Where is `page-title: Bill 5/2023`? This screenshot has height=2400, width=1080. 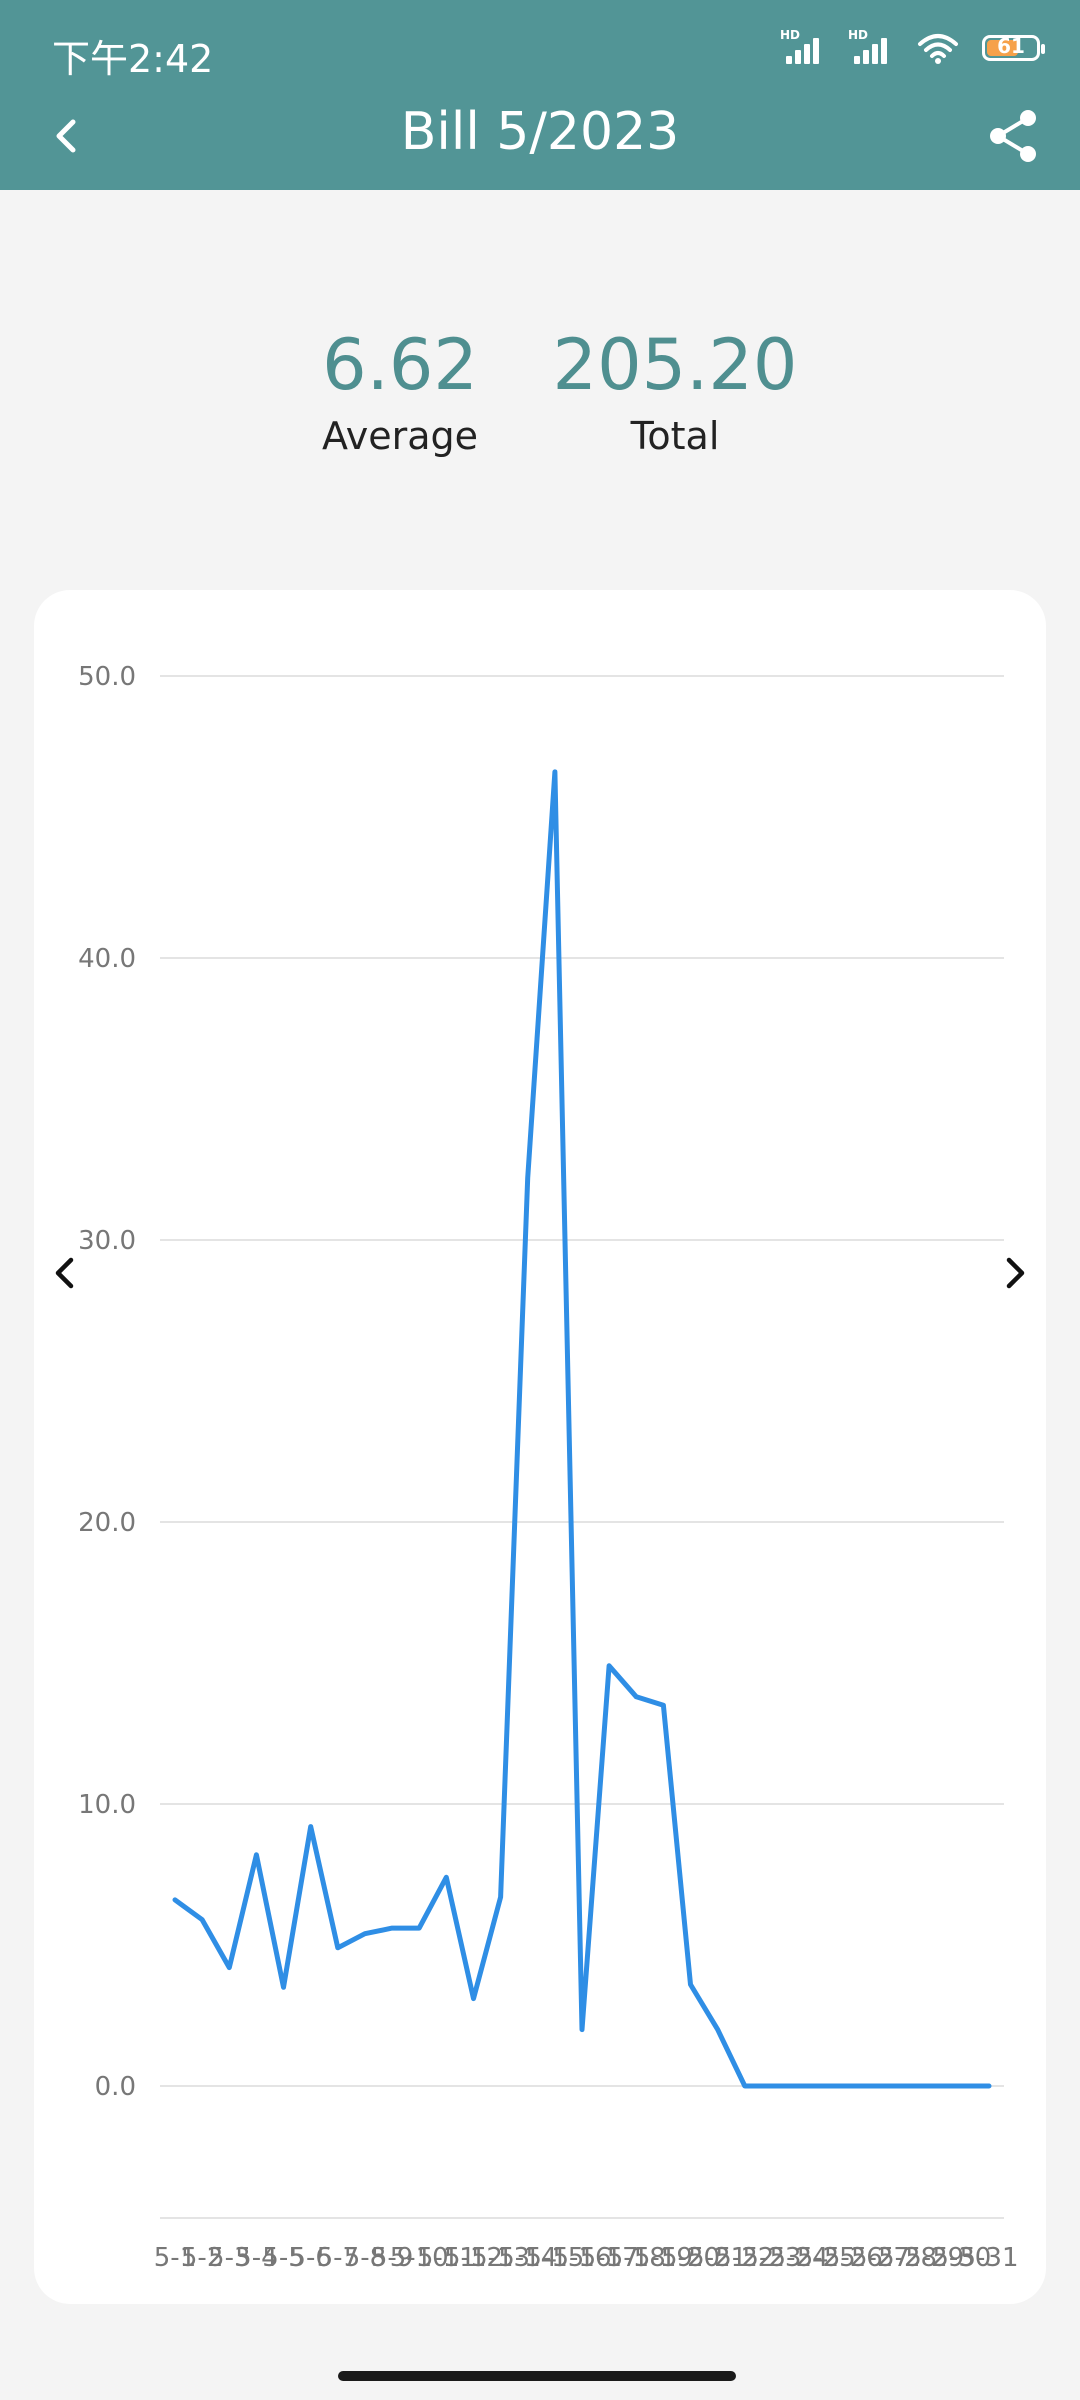 page-title: Bill 5/2023 is located at coordinates (540, 132).